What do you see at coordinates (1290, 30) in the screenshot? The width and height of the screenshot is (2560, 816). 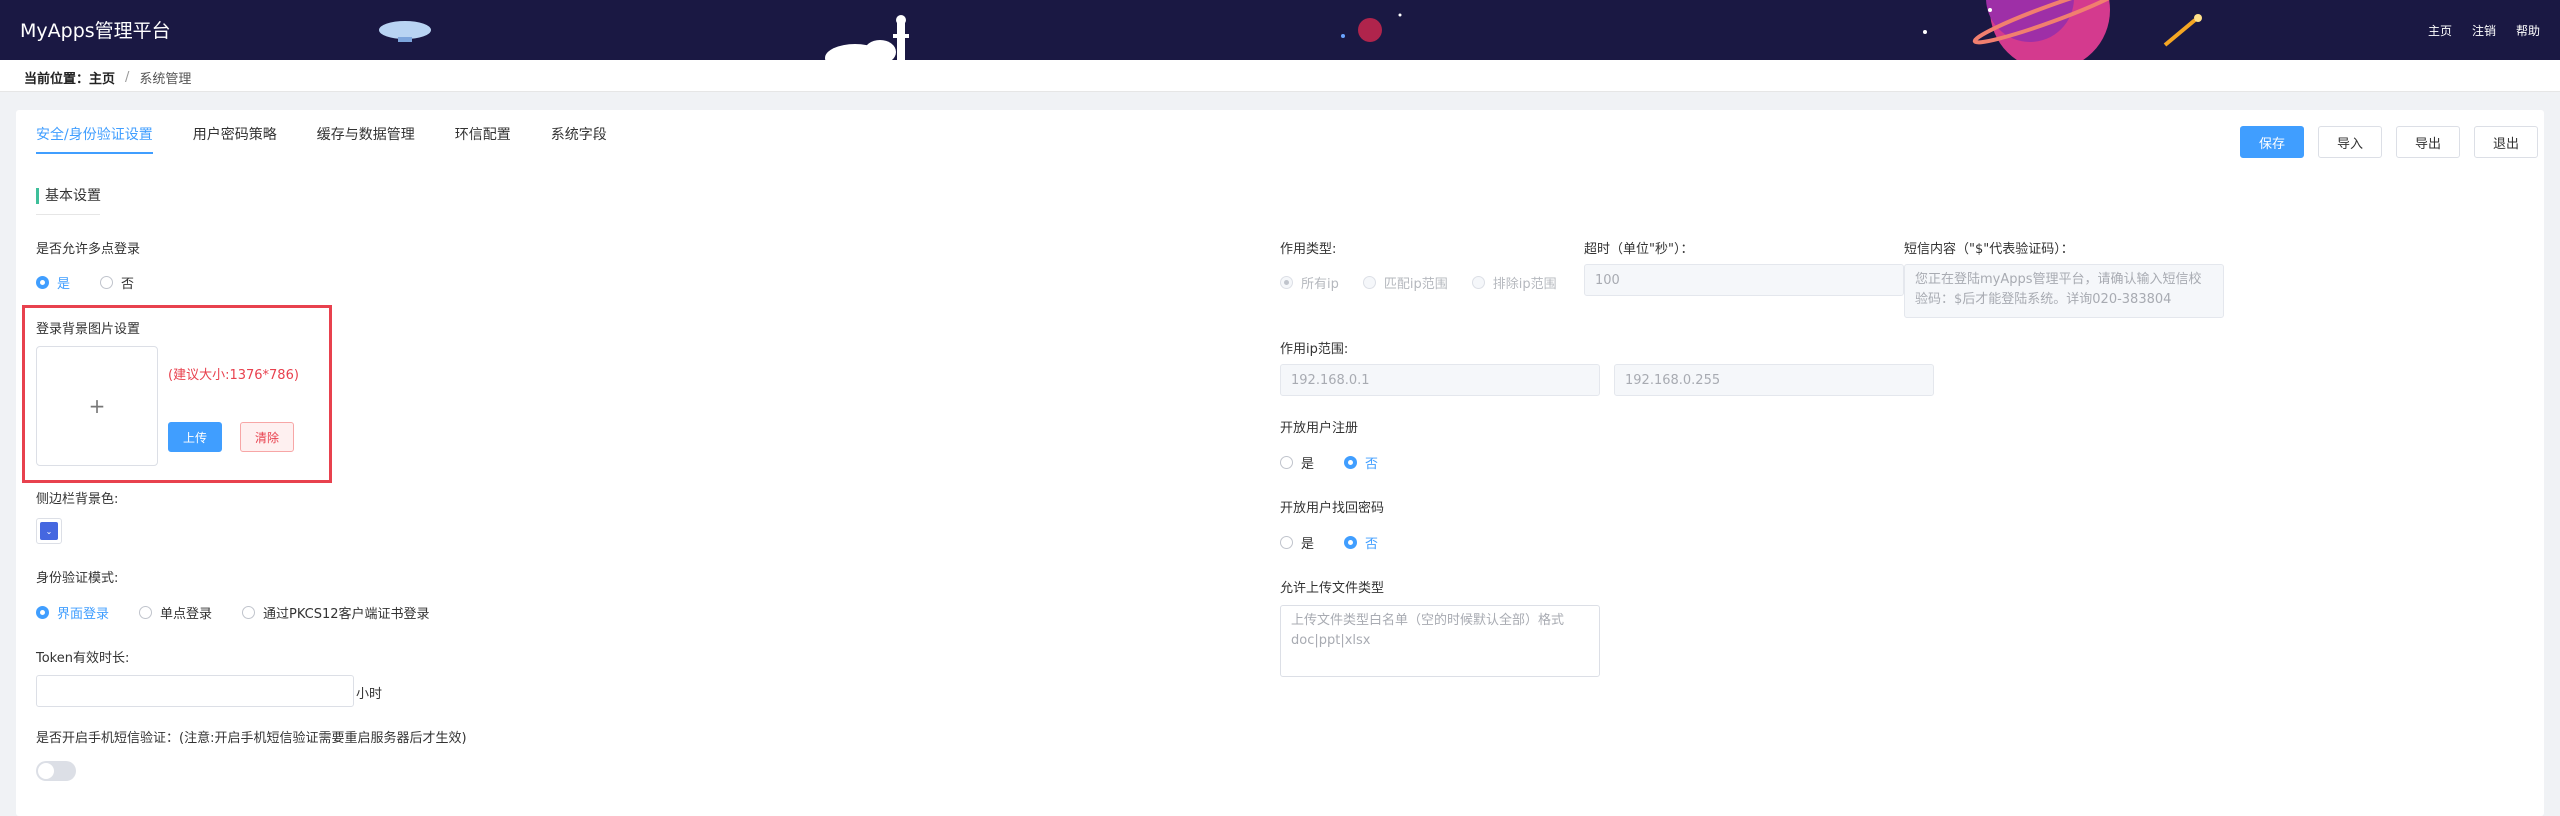 I see `header-decoration` at bounding box center [1290, 30].